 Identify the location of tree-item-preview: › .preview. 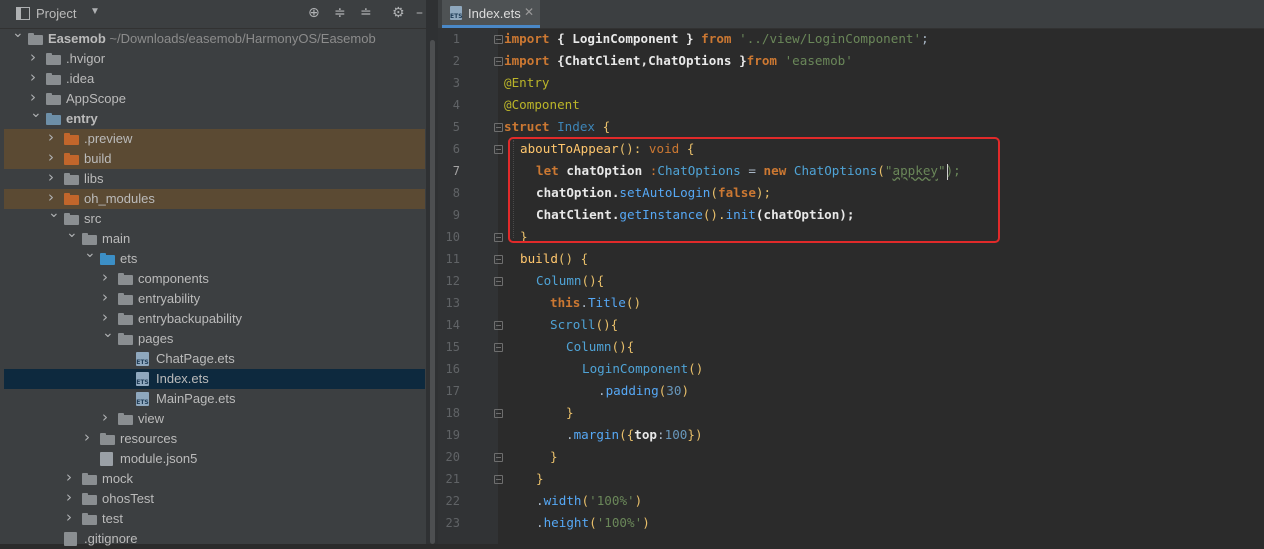
(214, 138).